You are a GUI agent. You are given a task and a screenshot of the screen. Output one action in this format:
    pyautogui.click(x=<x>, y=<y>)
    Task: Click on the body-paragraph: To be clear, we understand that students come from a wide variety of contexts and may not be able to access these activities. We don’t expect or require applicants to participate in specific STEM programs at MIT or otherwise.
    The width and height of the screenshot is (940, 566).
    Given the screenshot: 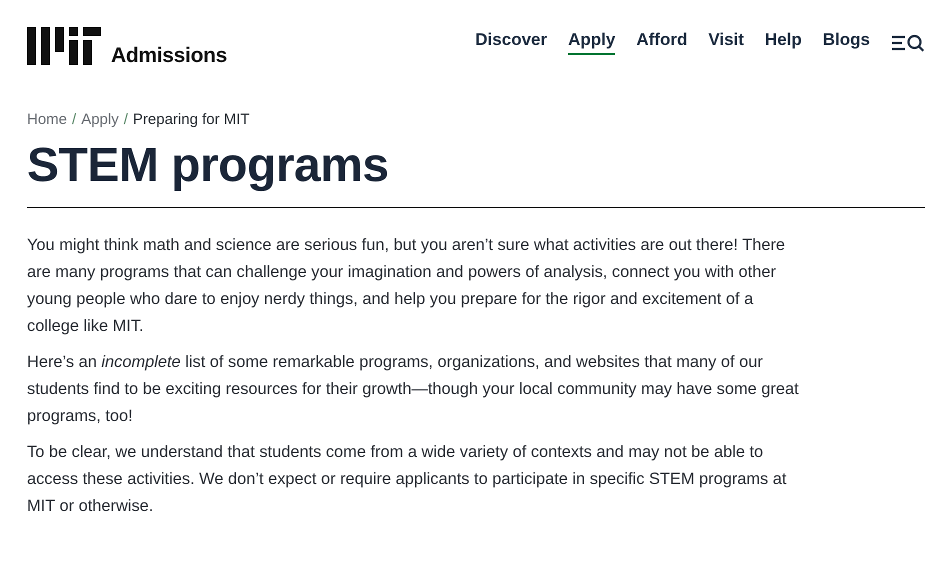 What is the action you would take?
    pyautogui.click(x=407, y=479)
    